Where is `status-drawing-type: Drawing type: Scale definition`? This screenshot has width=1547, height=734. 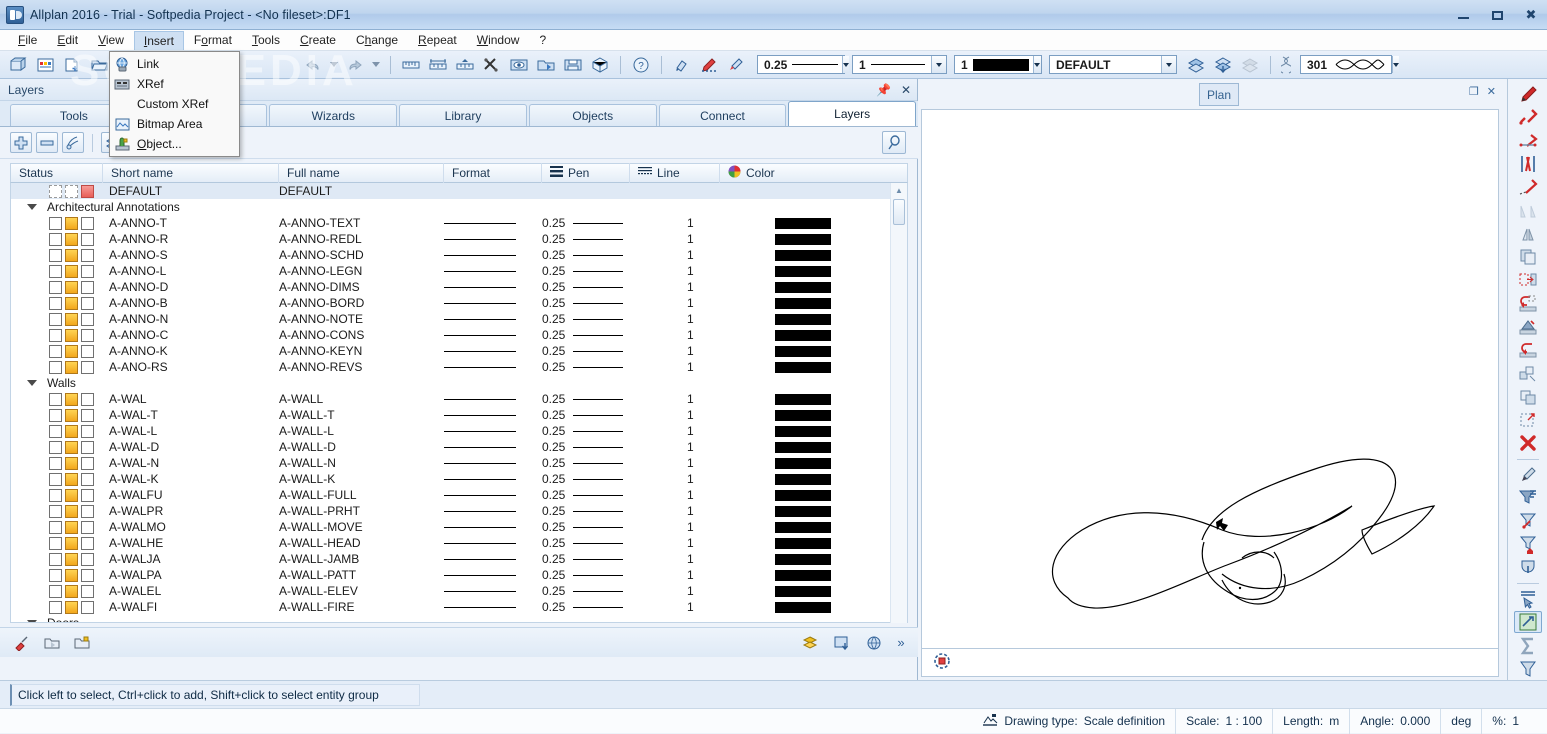 status-drawing-type: Drawing type: Scale definition is located at coordinates (1073, 721).